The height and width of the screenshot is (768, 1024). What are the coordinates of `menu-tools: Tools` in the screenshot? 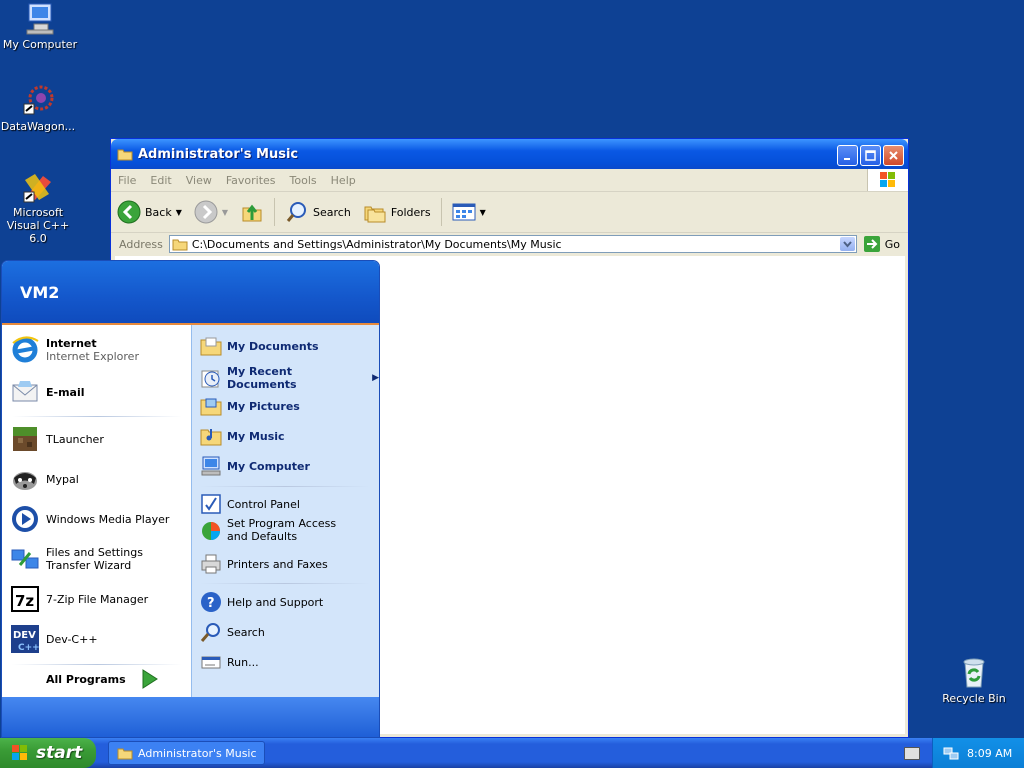 It's located at (303, 180).